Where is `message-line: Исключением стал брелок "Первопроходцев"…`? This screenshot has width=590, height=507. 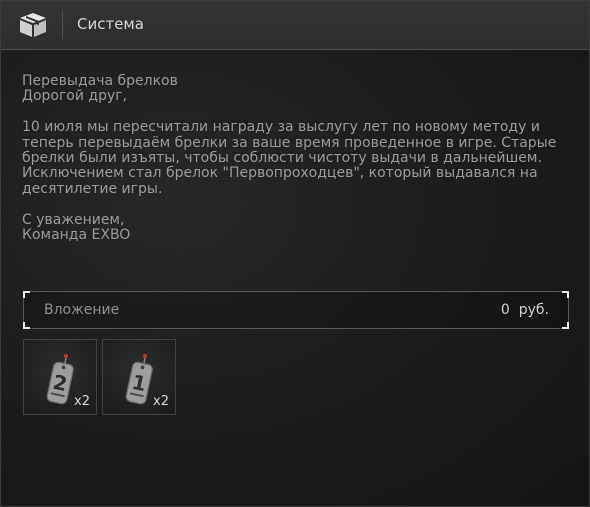 message-line: Исключением стал брелок "Первопроходцев"… is located at coordinates (280, 173).